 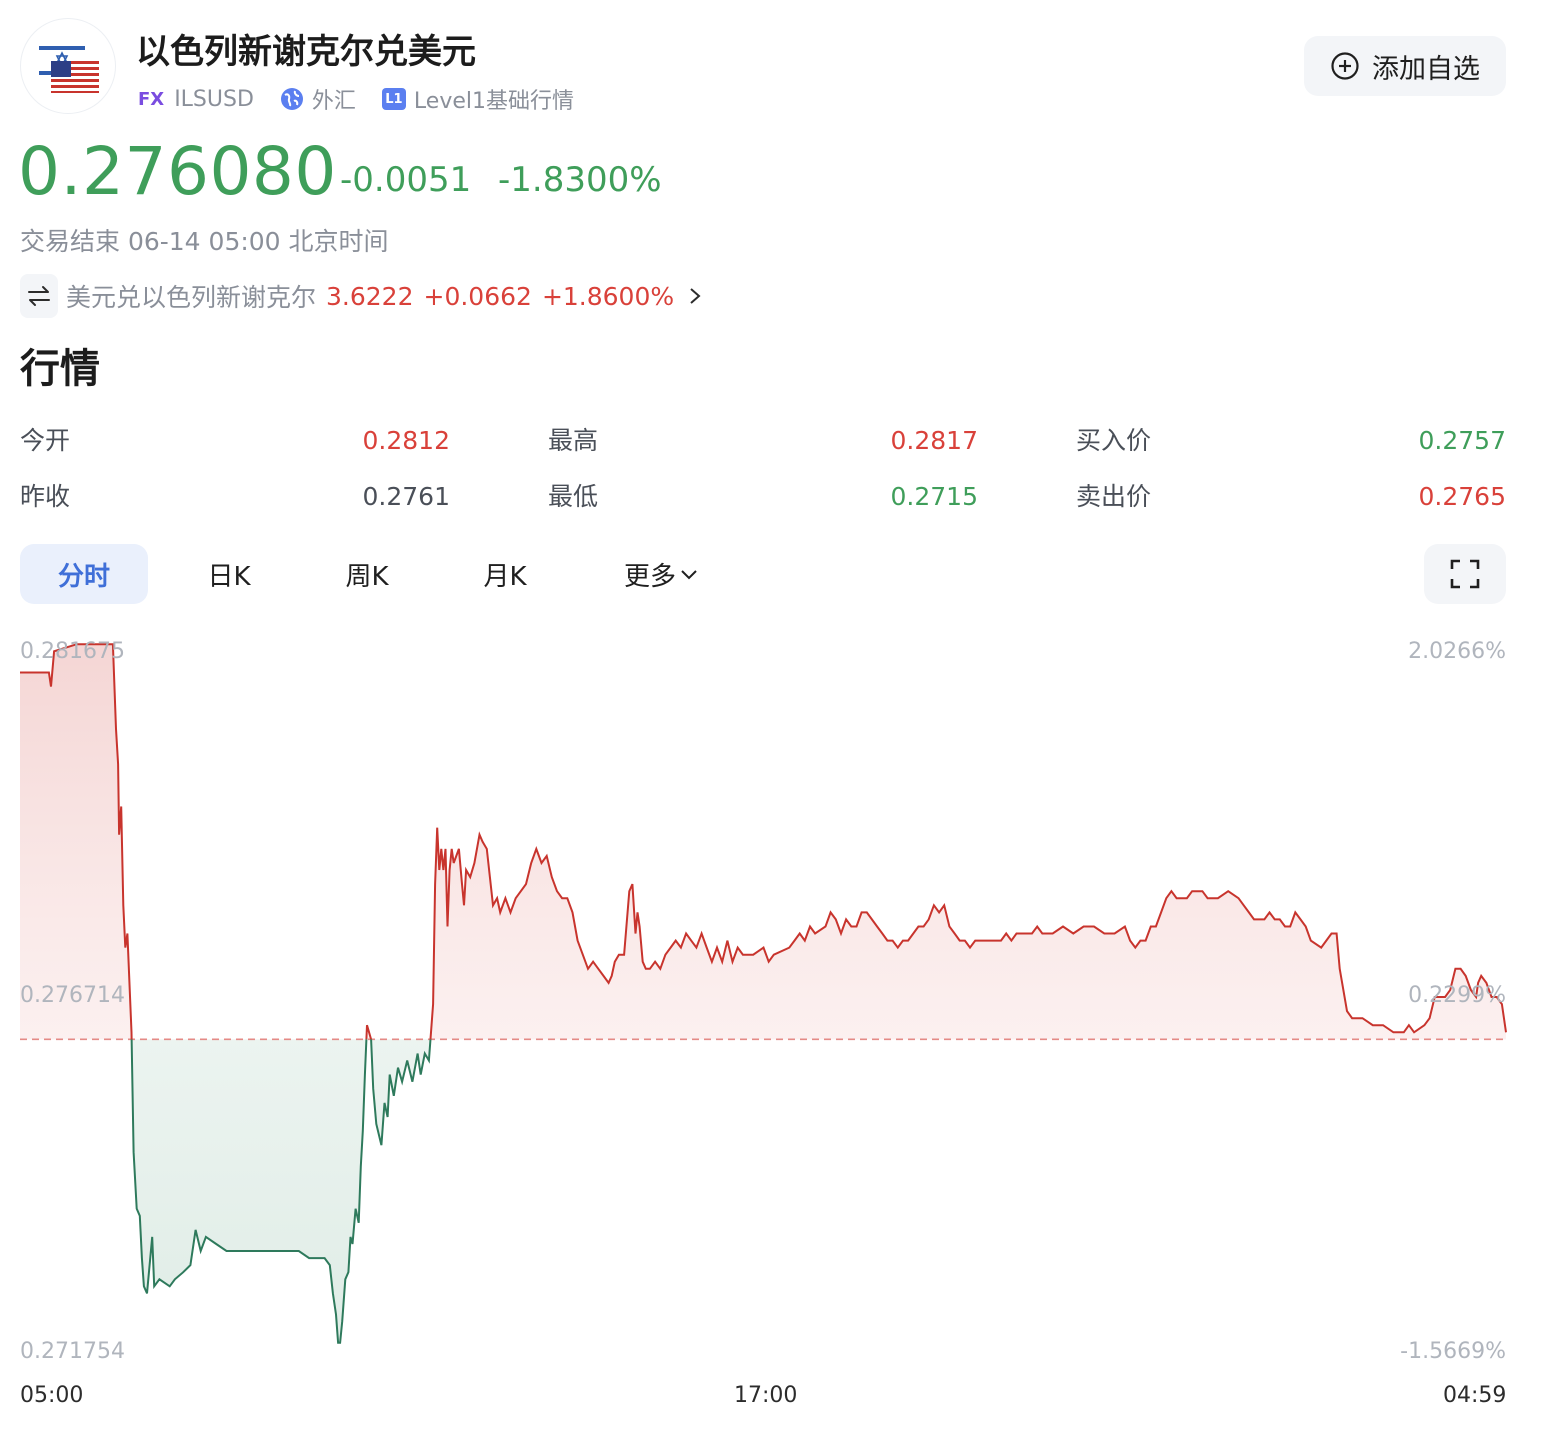 I want to click on y-label-left-top: 0.281675, so click(x=72, y=651).